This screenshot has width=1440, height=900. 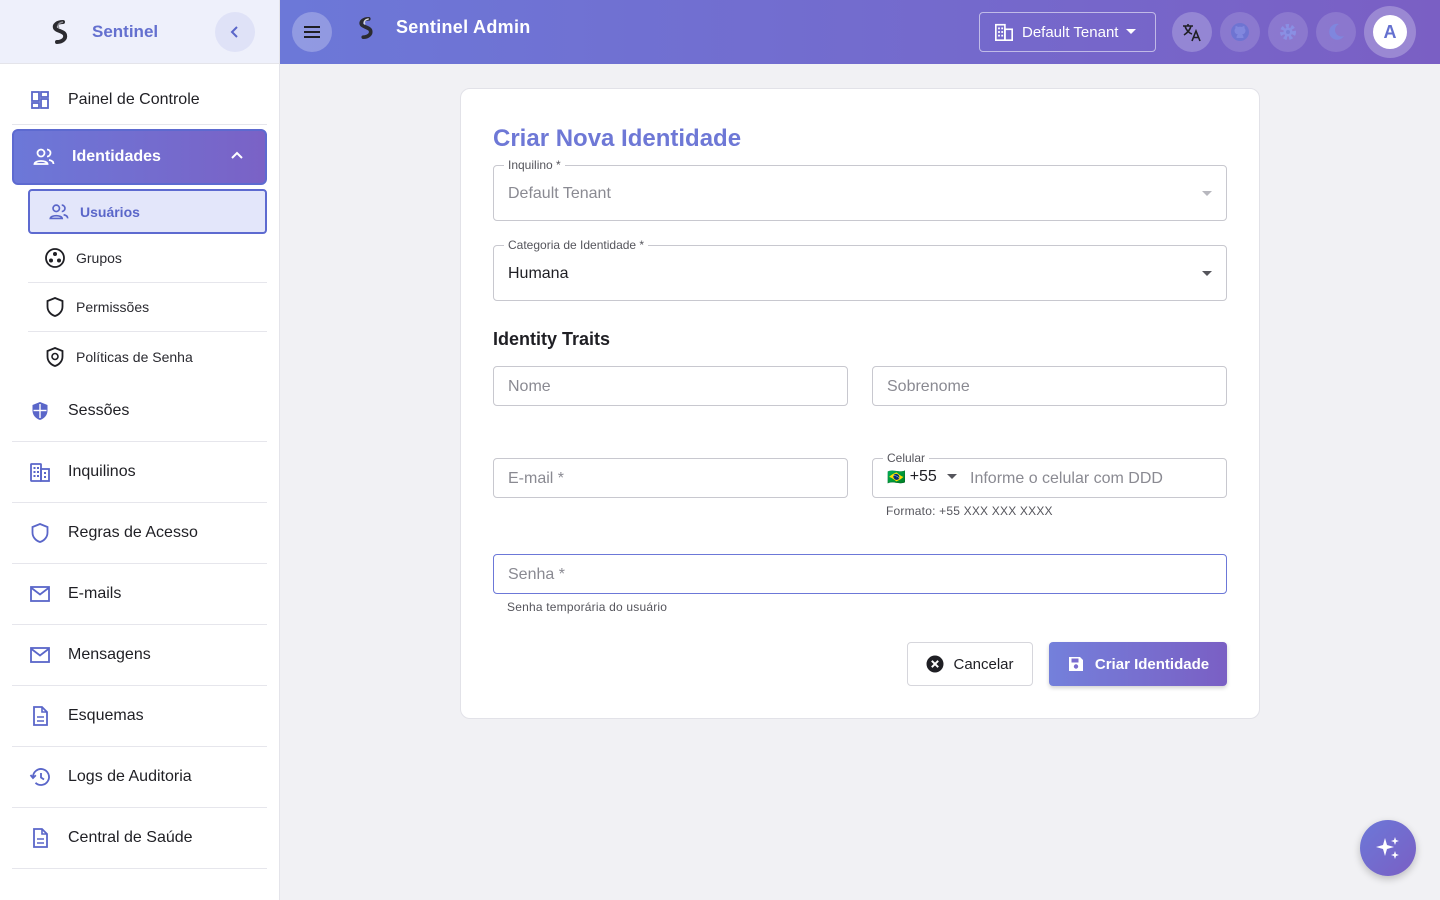 I want to click on chevron-up-icon, so click(x=237, y=155).